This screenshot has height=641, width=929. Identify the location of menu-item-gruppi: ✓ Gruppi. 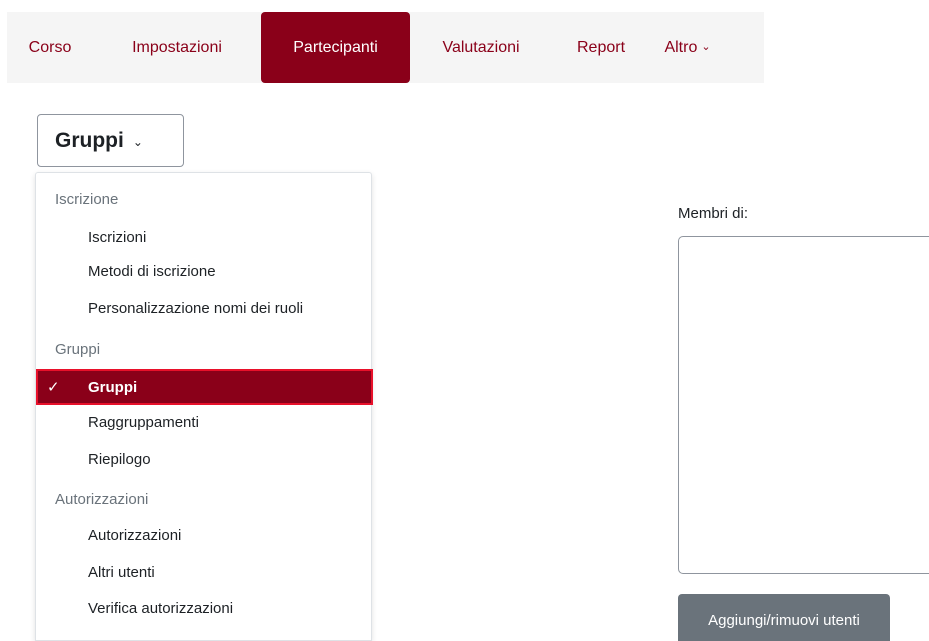
(204, 387).